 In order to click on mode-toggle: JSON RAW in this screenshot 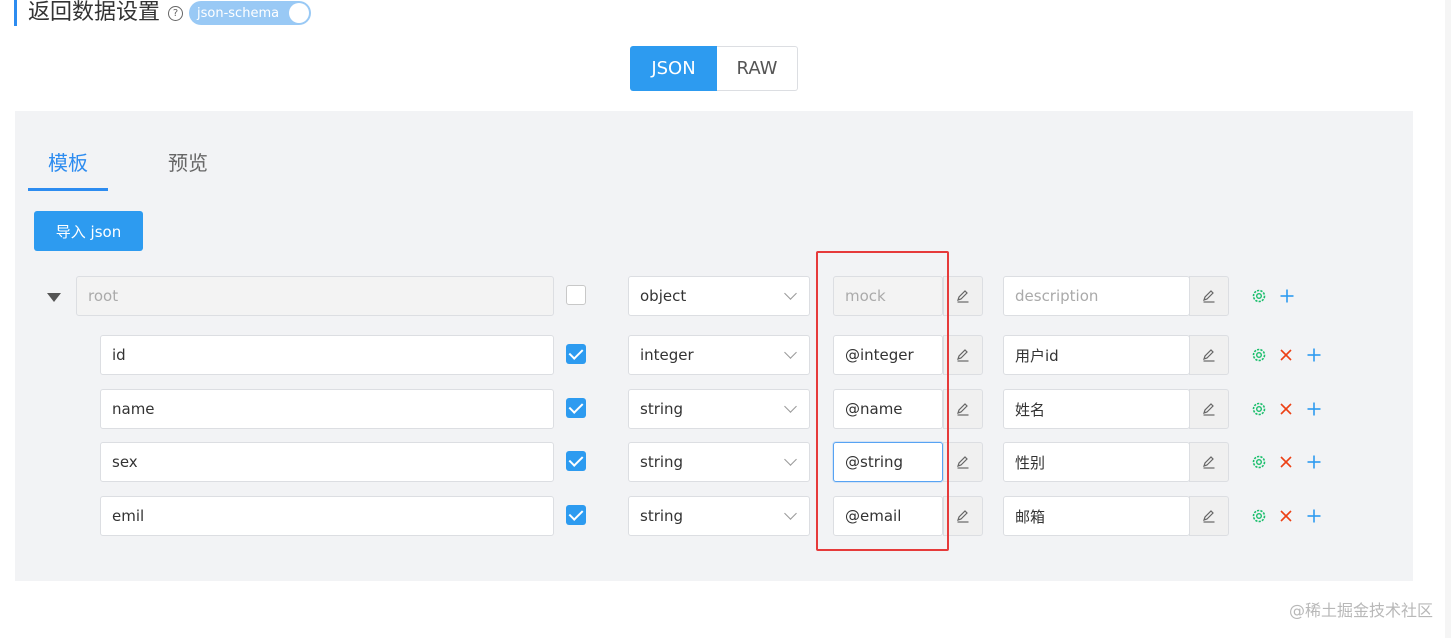, I will do `click(714, 68)`.